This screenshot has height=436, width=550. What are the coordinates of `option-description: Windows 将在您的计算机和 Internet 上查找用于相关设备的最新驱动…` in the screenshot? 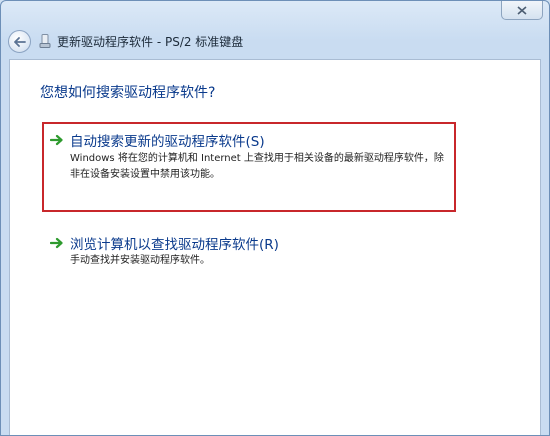 It's located at (257, 166).